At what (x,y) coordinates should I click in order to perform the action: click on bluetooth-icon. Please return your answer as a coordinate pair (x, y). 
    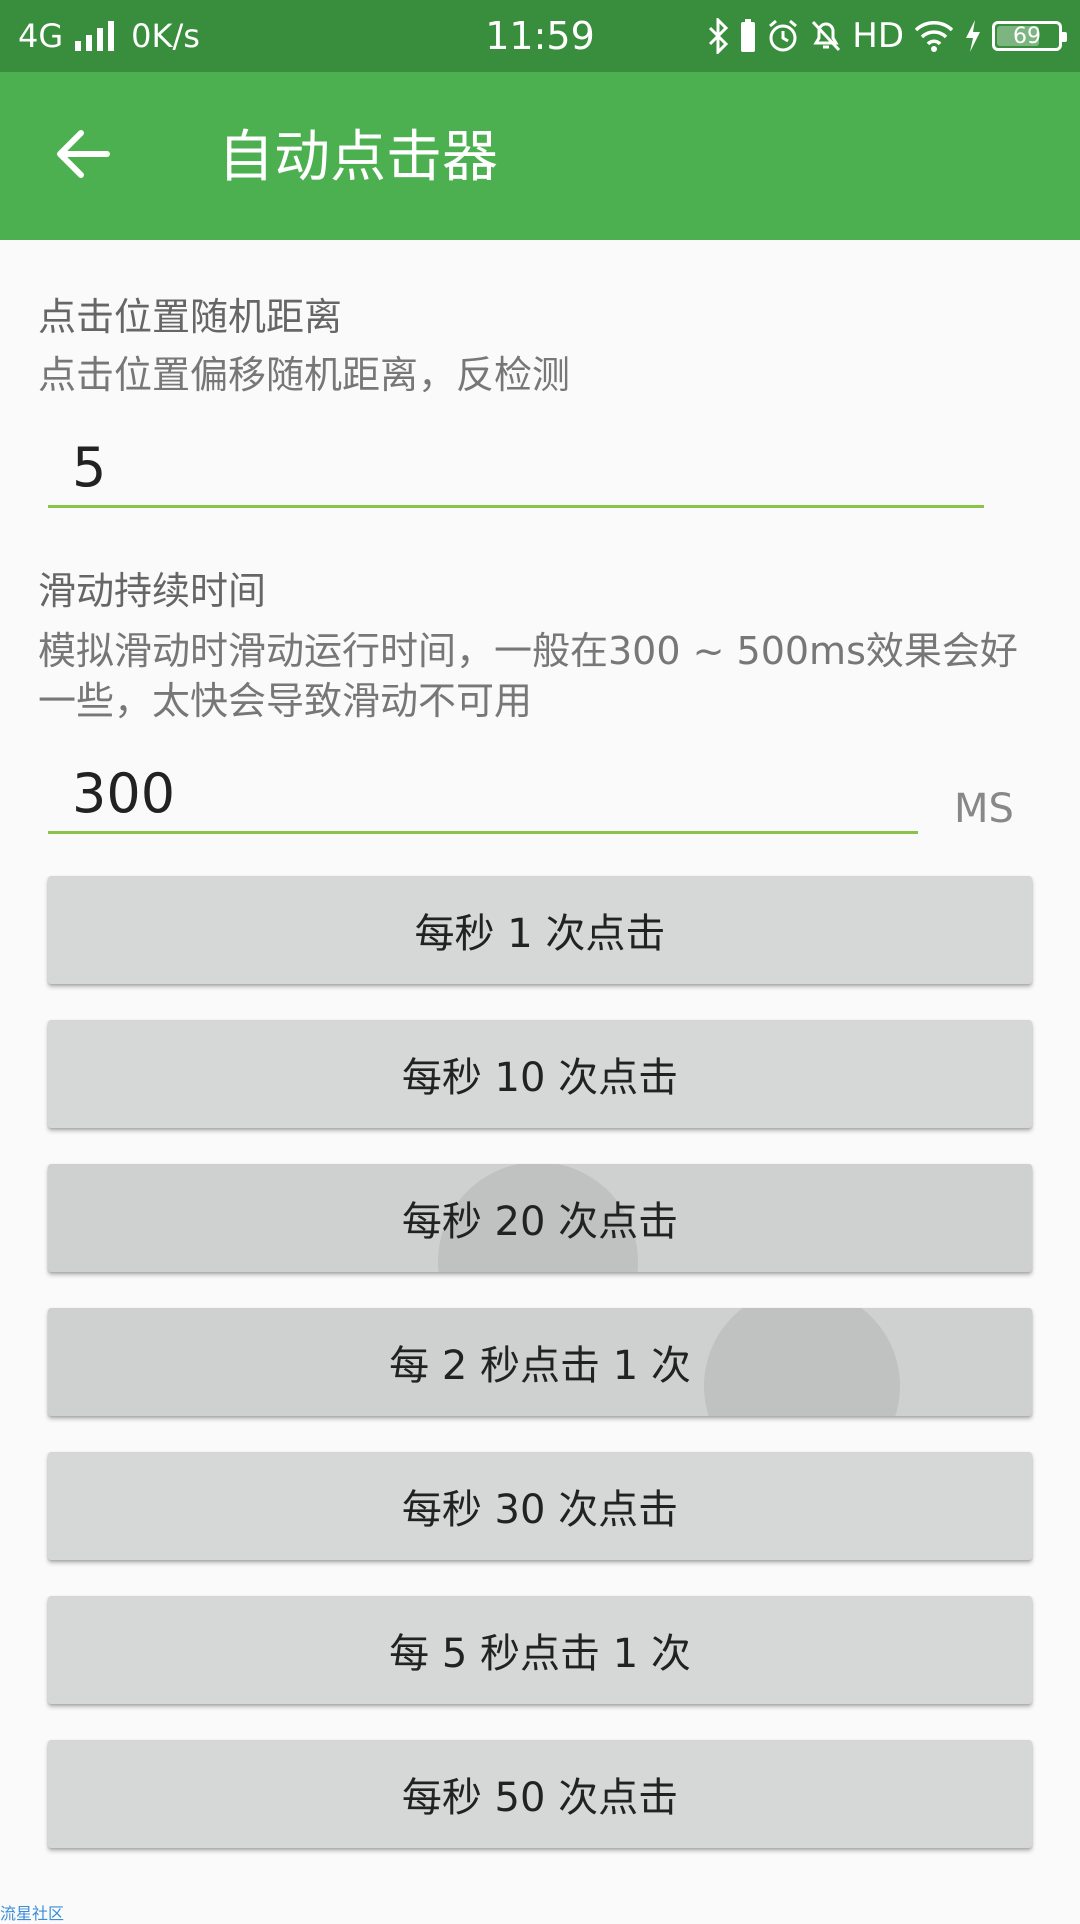
    Looking at the image, I should click on (718, 36).